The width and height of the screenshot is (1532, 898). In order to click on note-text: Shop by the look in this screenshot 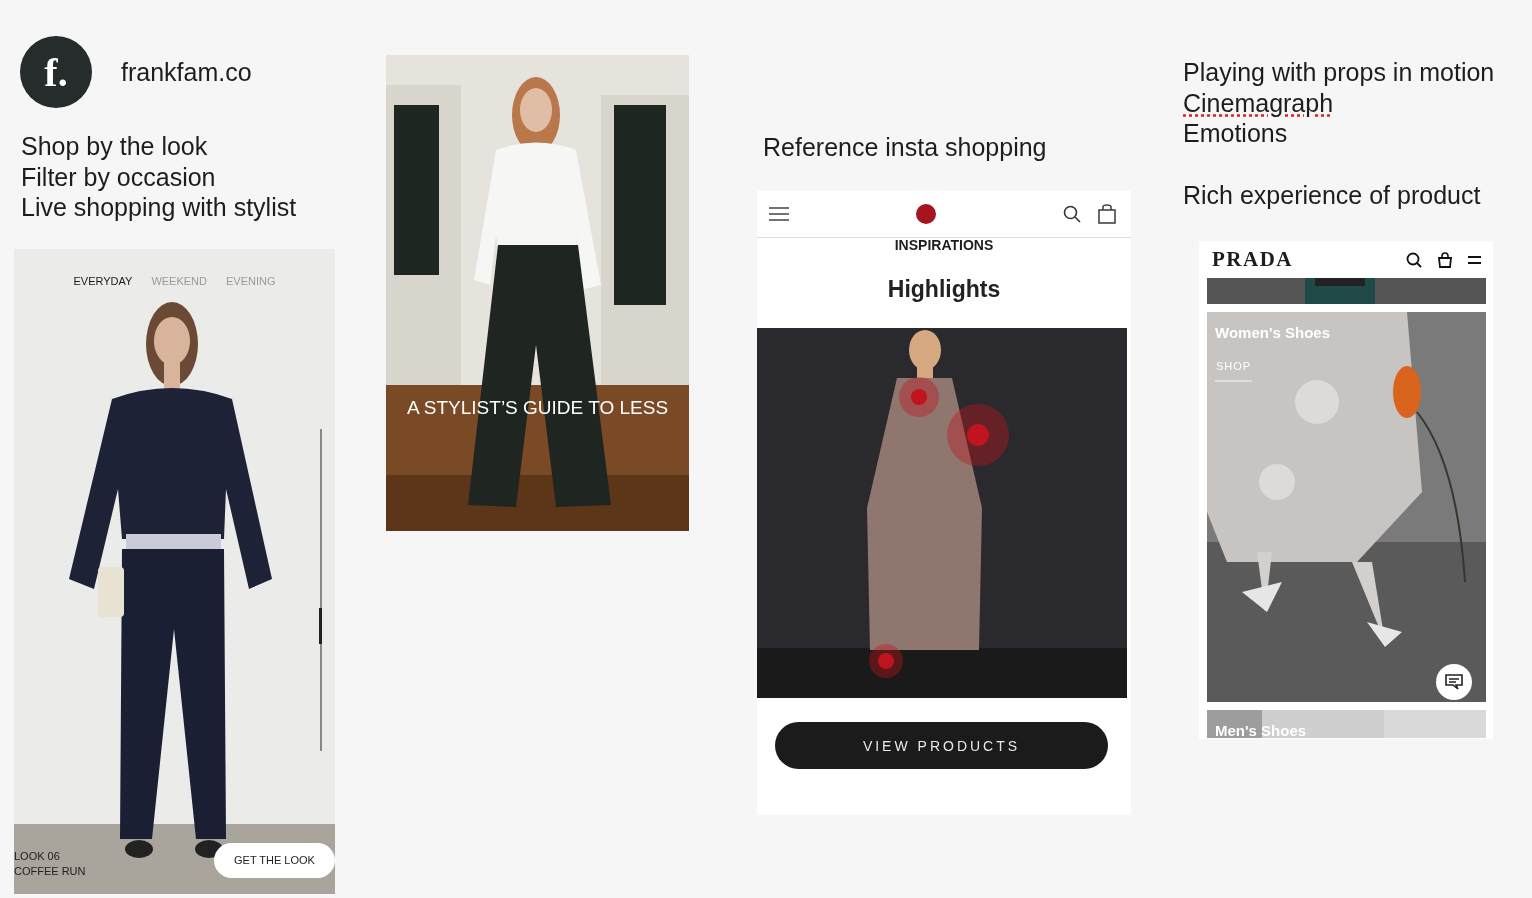, I will do `click(115, 146)`.